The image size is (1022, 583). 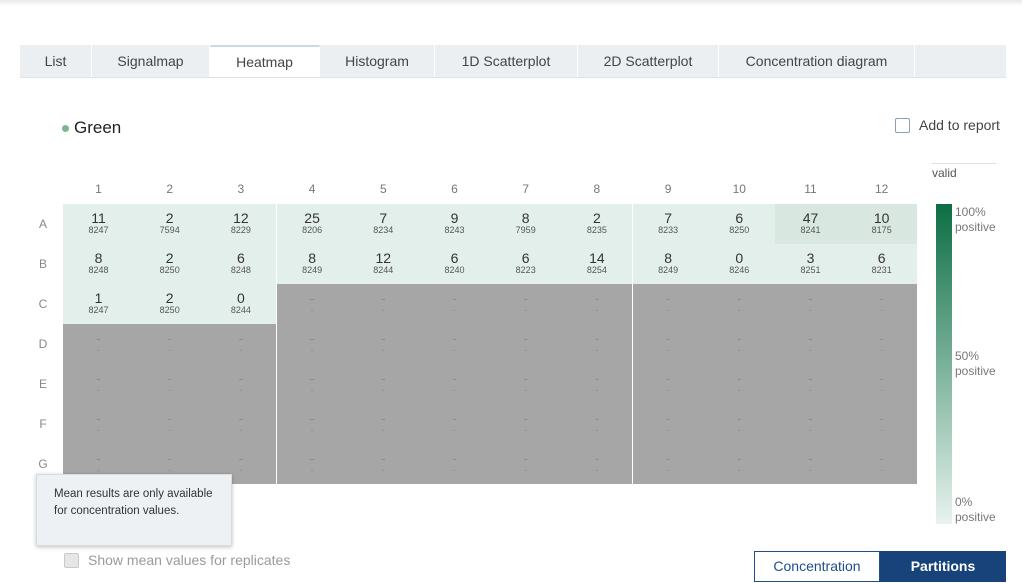 What do you see at coordinates (241, 304) in the screenshot?
I see `well-cell: 0 8244` at bounding box center [241, 304].